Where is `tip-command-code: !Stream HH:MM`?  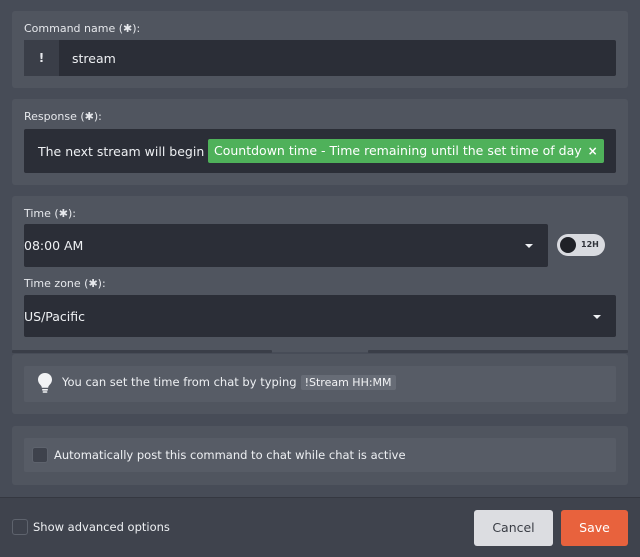 tip-command-code: !Stream HH:MM is located at coordinates (348, 382).